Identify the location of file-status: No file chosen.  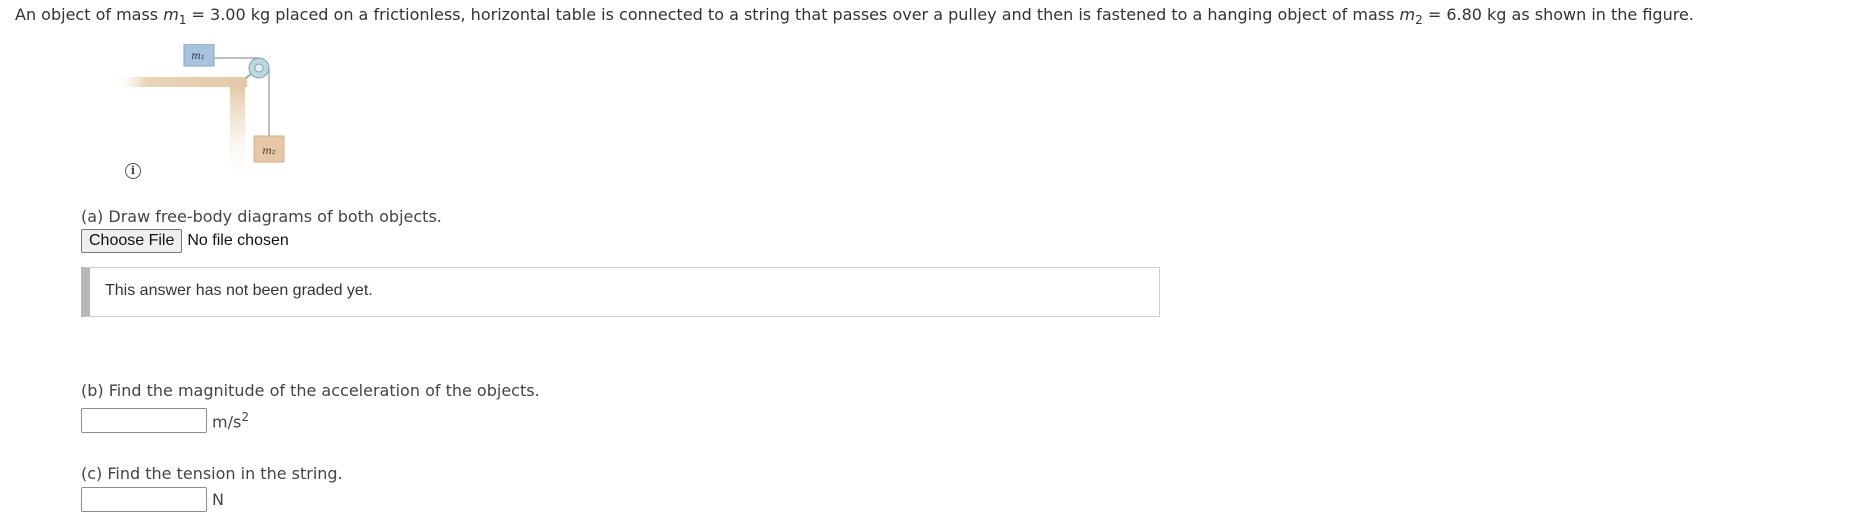
(238, 240).